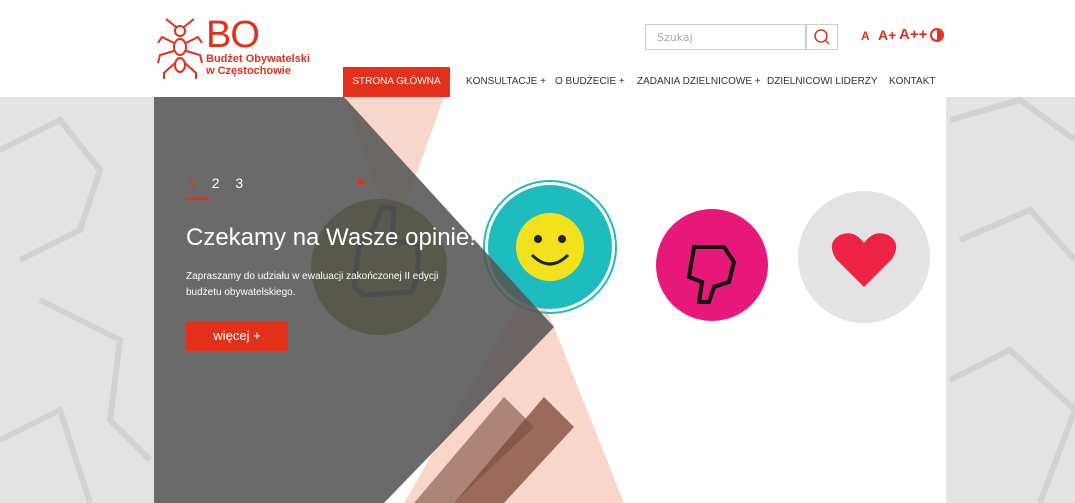 This screenshot has width=1075, height=503. Describe the element at coordinates (725, 37) in the screenshot. I see `search-input: Szukaj` at that location.